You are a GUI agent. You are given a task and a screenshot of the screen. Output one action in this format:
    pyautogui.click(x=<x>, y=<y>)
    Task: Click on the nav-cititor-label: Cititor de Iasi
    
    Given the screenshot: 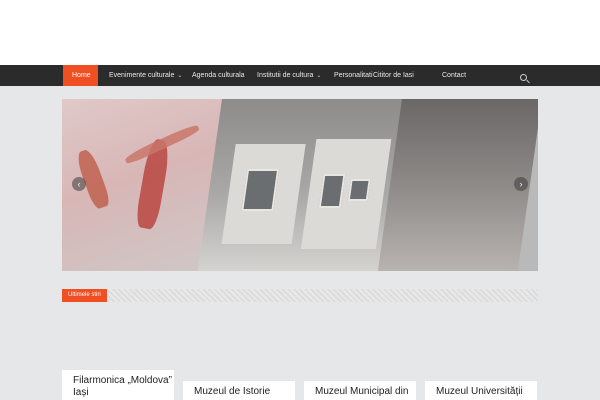 What is the action you would take?
    pyautogui.click(x=393, y=75)
    